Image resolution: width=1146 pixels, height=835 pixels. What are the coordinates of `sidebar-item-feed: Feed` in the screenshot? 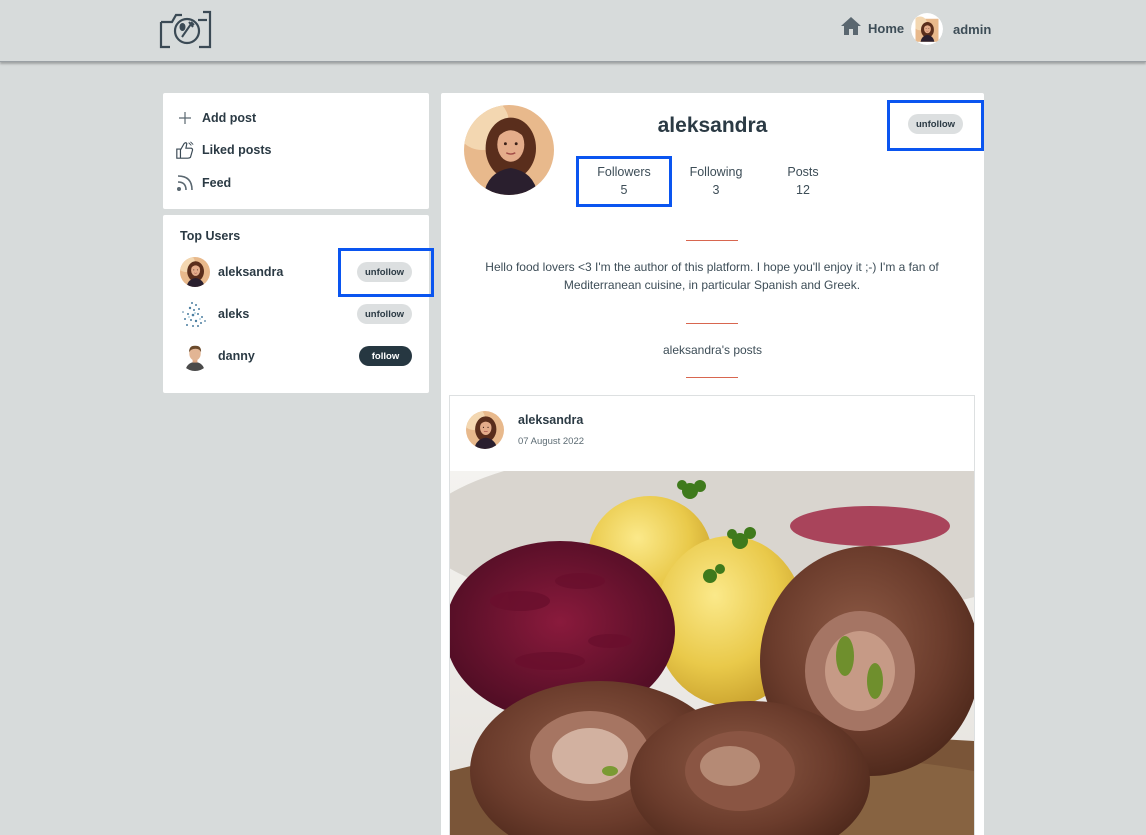 It's located at (203, 183).